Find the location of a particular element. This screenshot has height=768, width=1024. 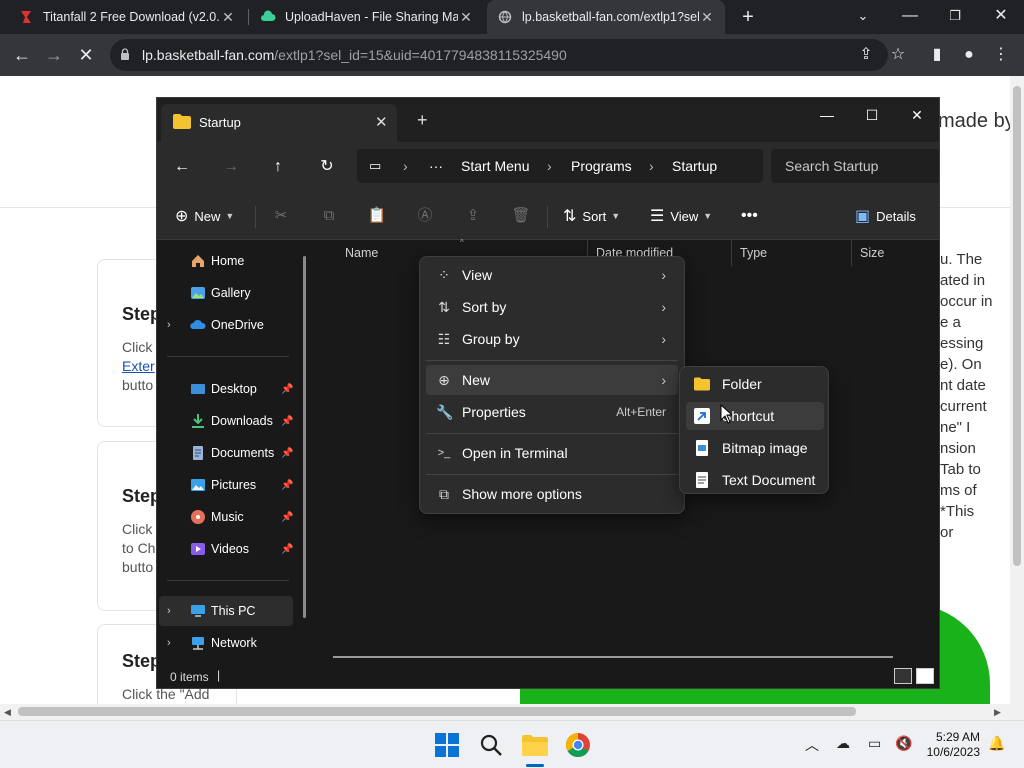

browser-tab-titanfall: Titanfall 2 Free Download (v2.0.7 ✕ is located at coordinates (127, 17).